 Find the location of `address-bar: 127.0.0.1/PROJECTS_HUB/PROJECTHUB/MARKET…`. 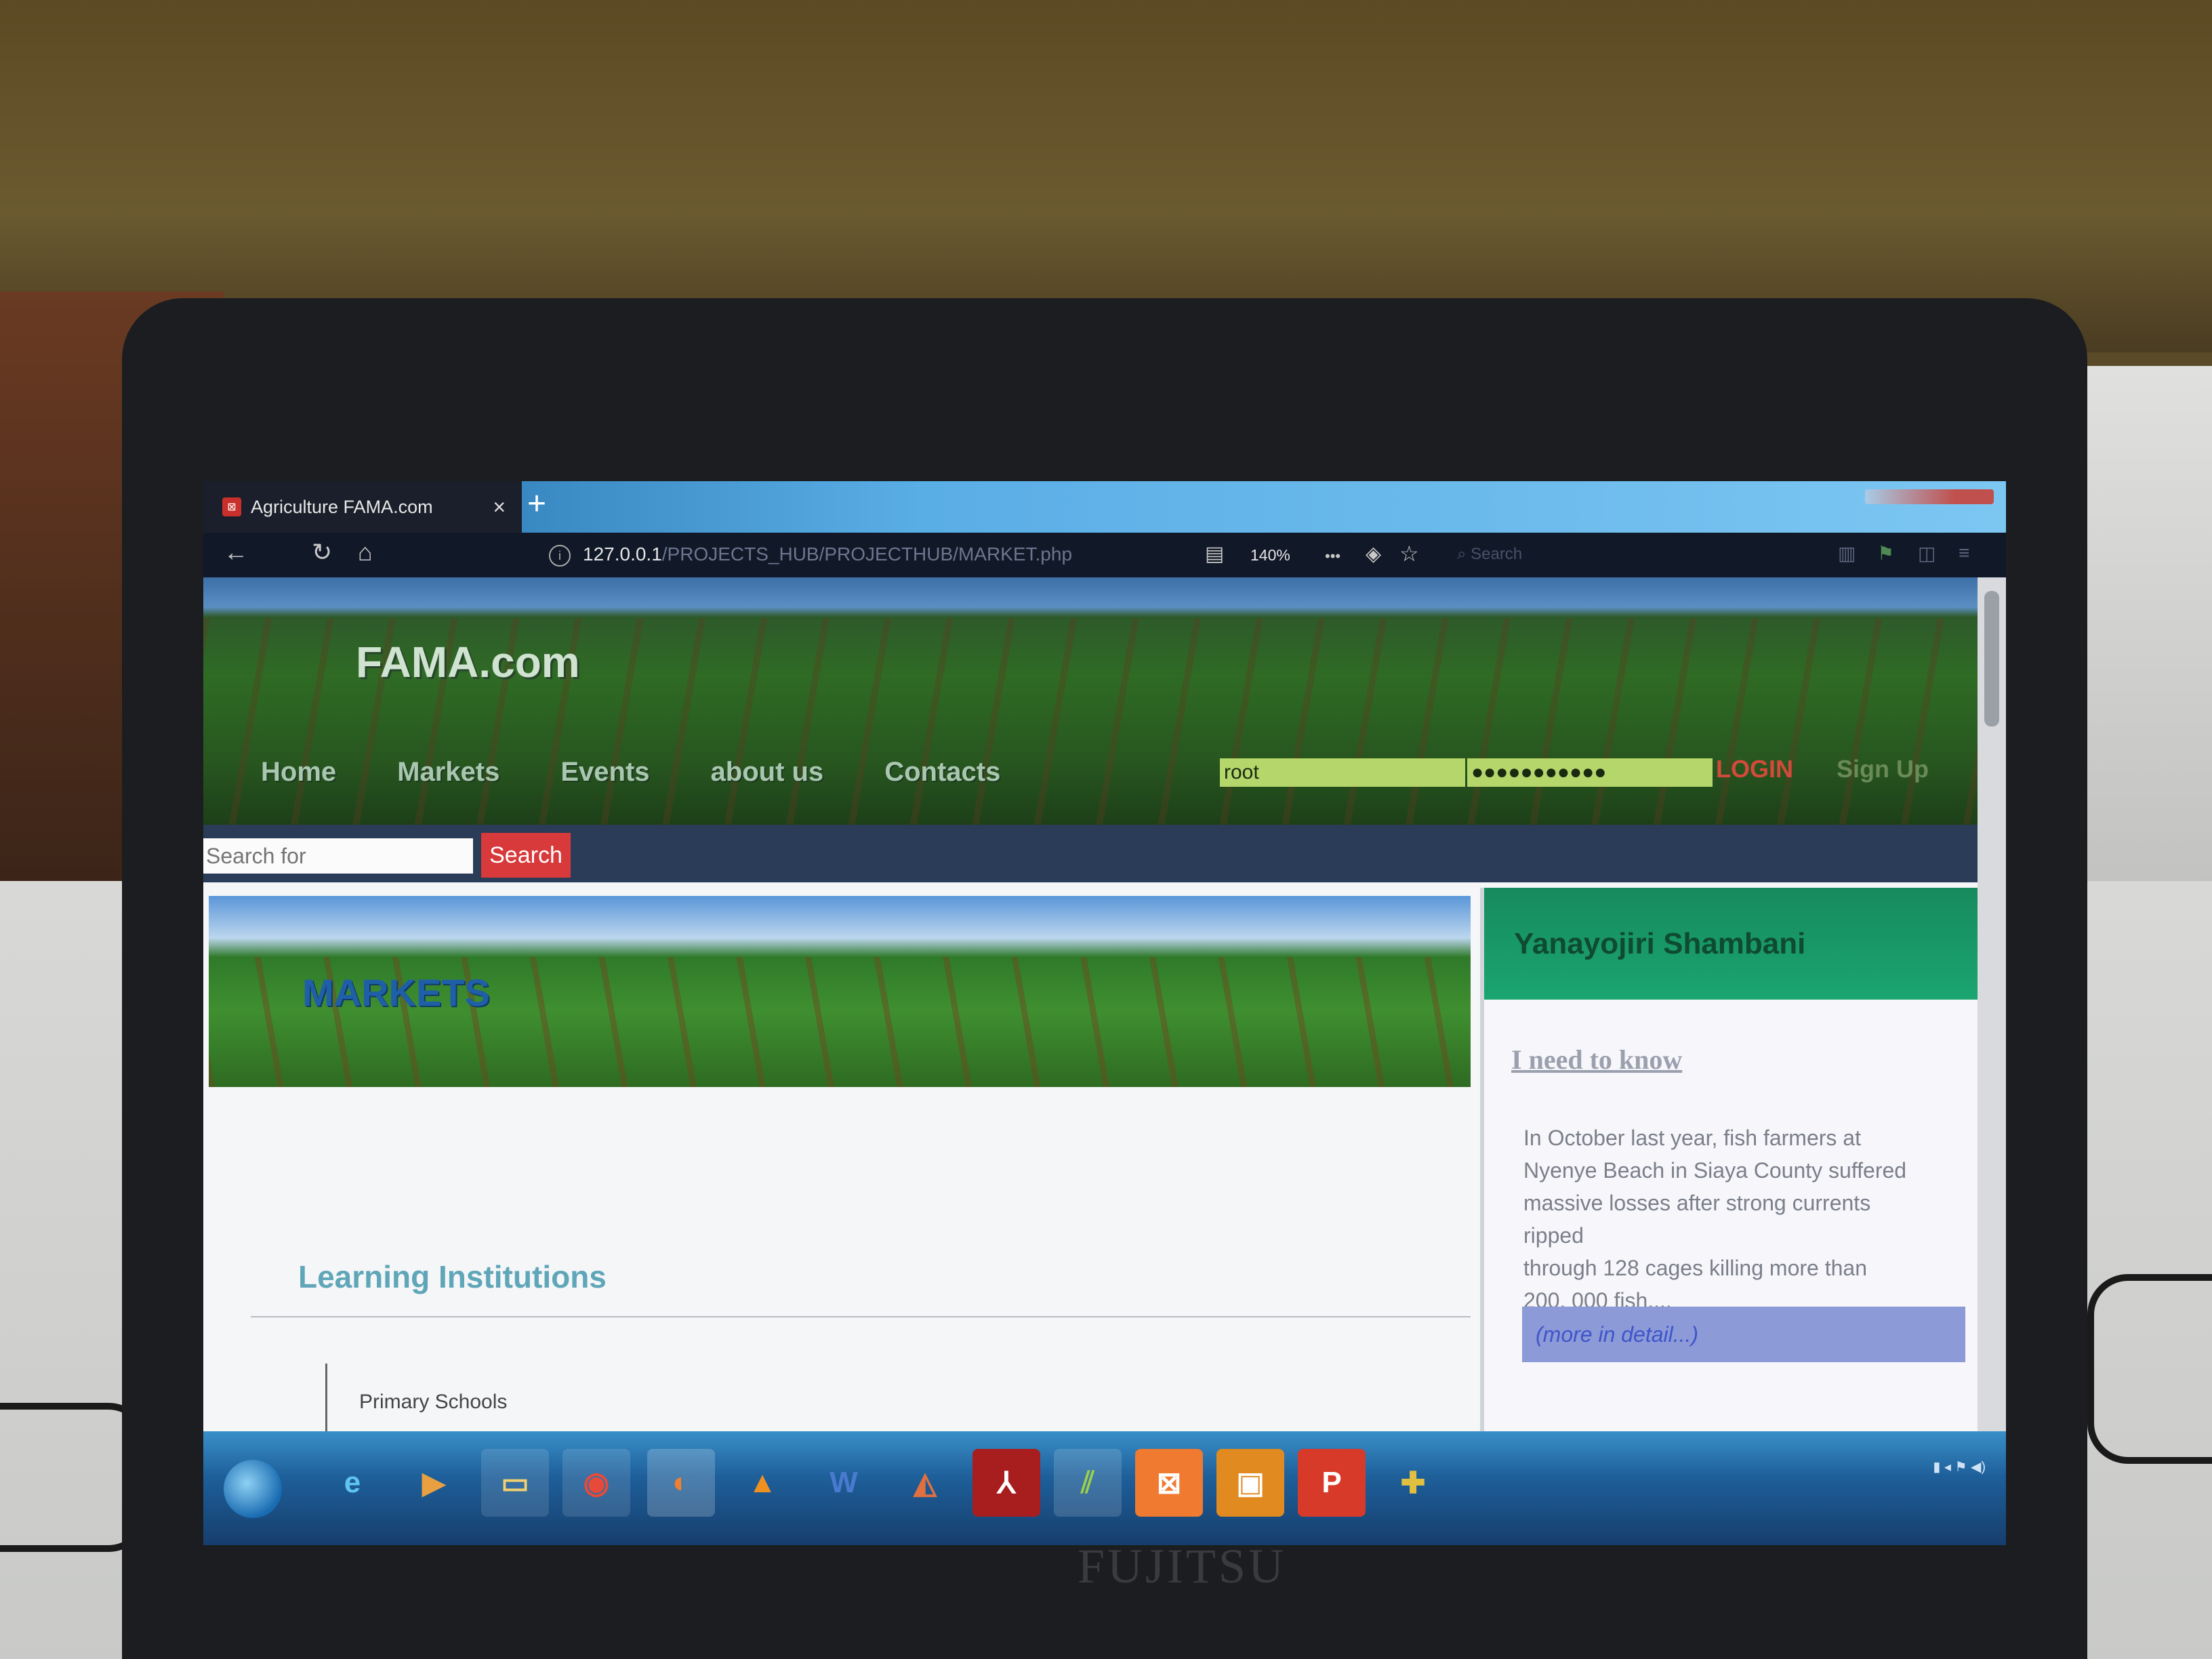

address-bar: 127.0.0.1/PROJECTS_HUB/PROJECTHUB/MARKET… is located at coordinates (827, 554).